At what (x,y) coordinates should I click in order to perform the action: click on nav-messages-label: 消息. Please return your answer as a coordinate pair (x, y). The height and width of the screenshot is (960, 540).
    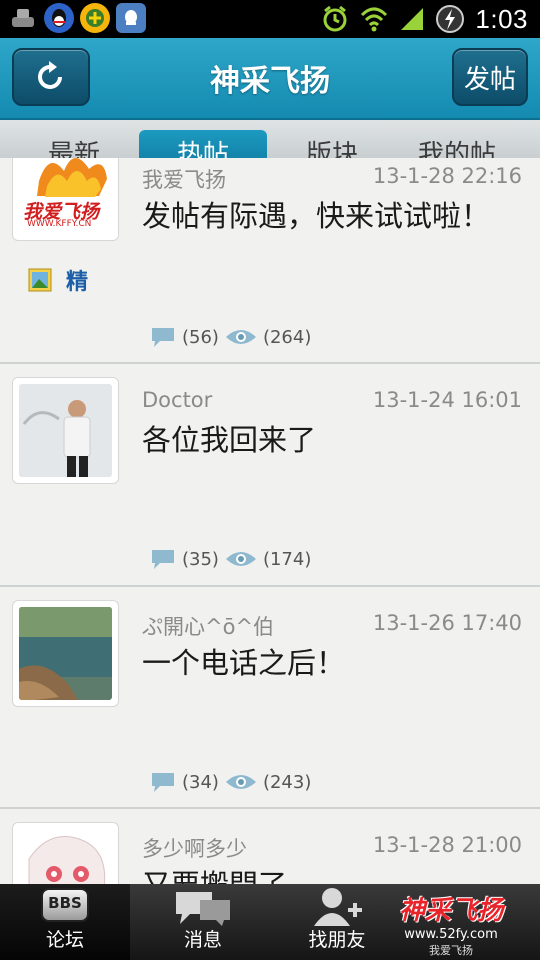
    Looking at the image, I should click on (202, 940).